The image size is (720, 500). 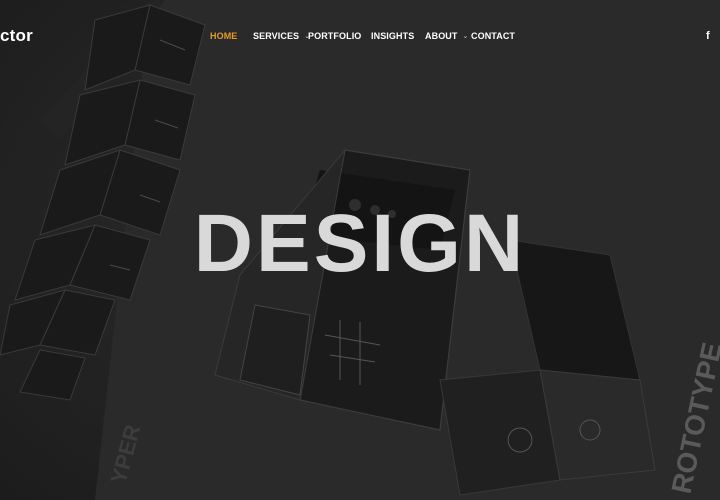 I want to click on nav-item-label: PORTFOLIO, so click(x=335, y=36).